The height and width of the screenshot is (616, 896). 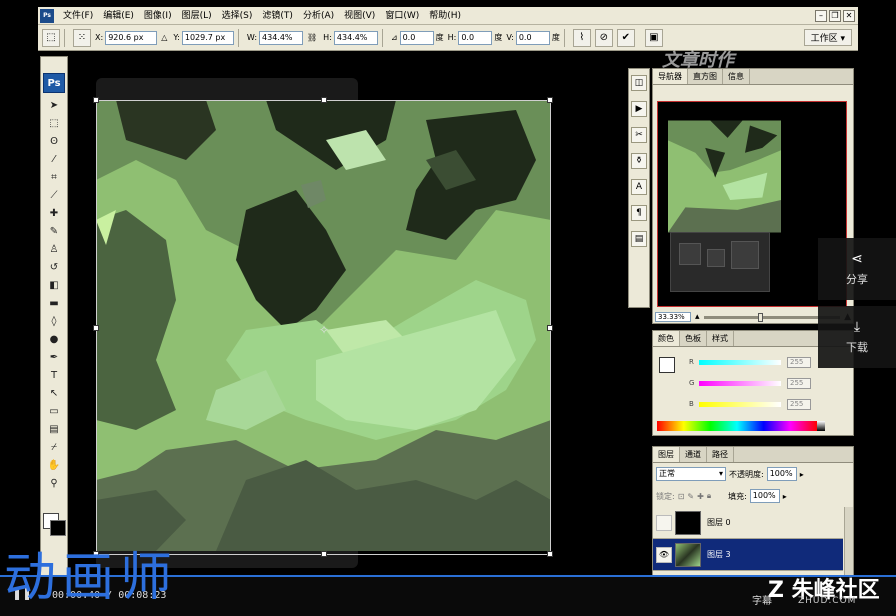 What do you see at coordinates (693, 338) in the screenshot?
I see `tab-swatches: 色板` at bounding box center [693, 338].